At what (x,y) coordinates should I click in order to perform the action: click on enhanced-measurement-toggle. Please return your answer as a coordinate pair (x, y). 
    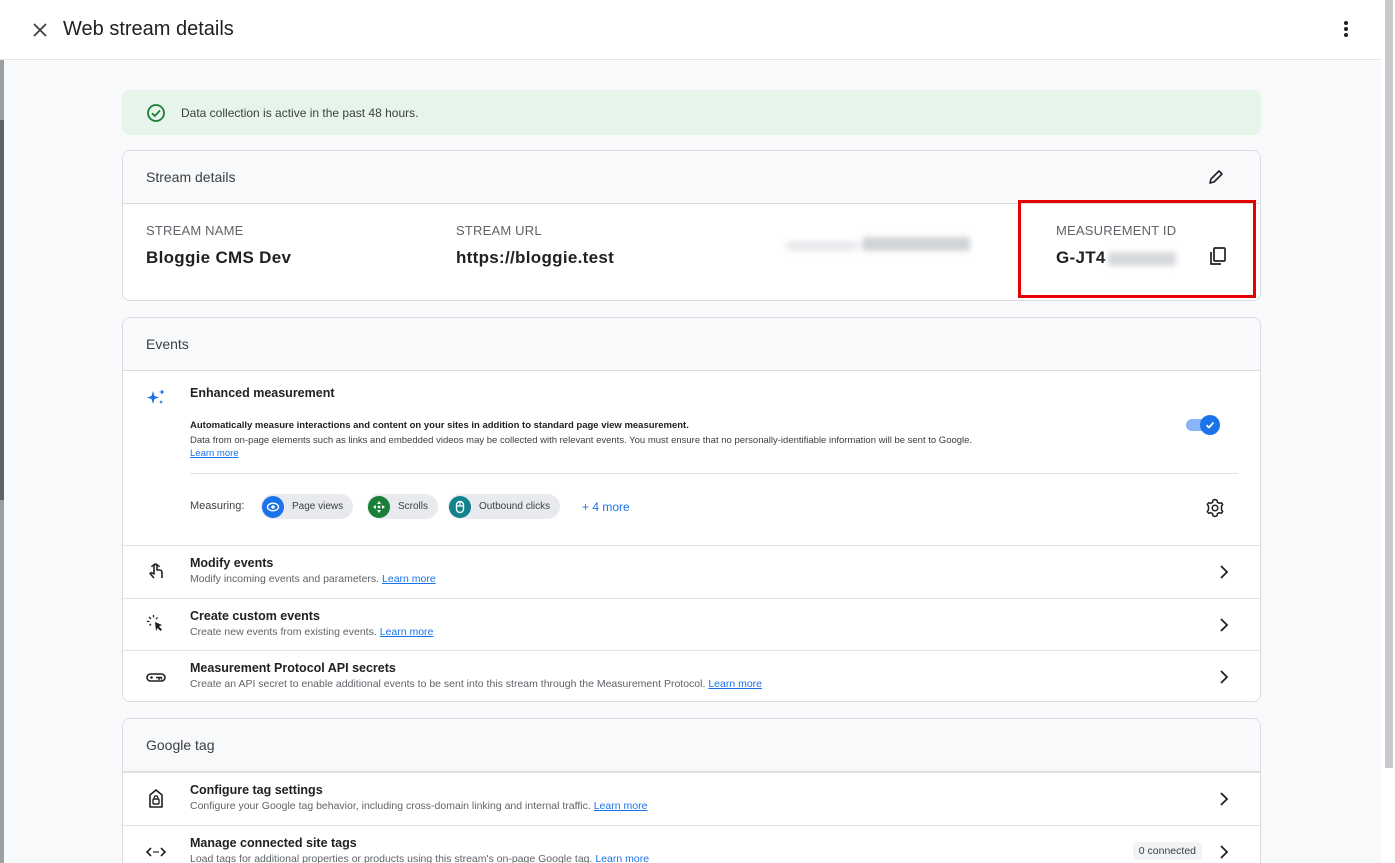
    Looking at the image, I should click on (1204, 425).